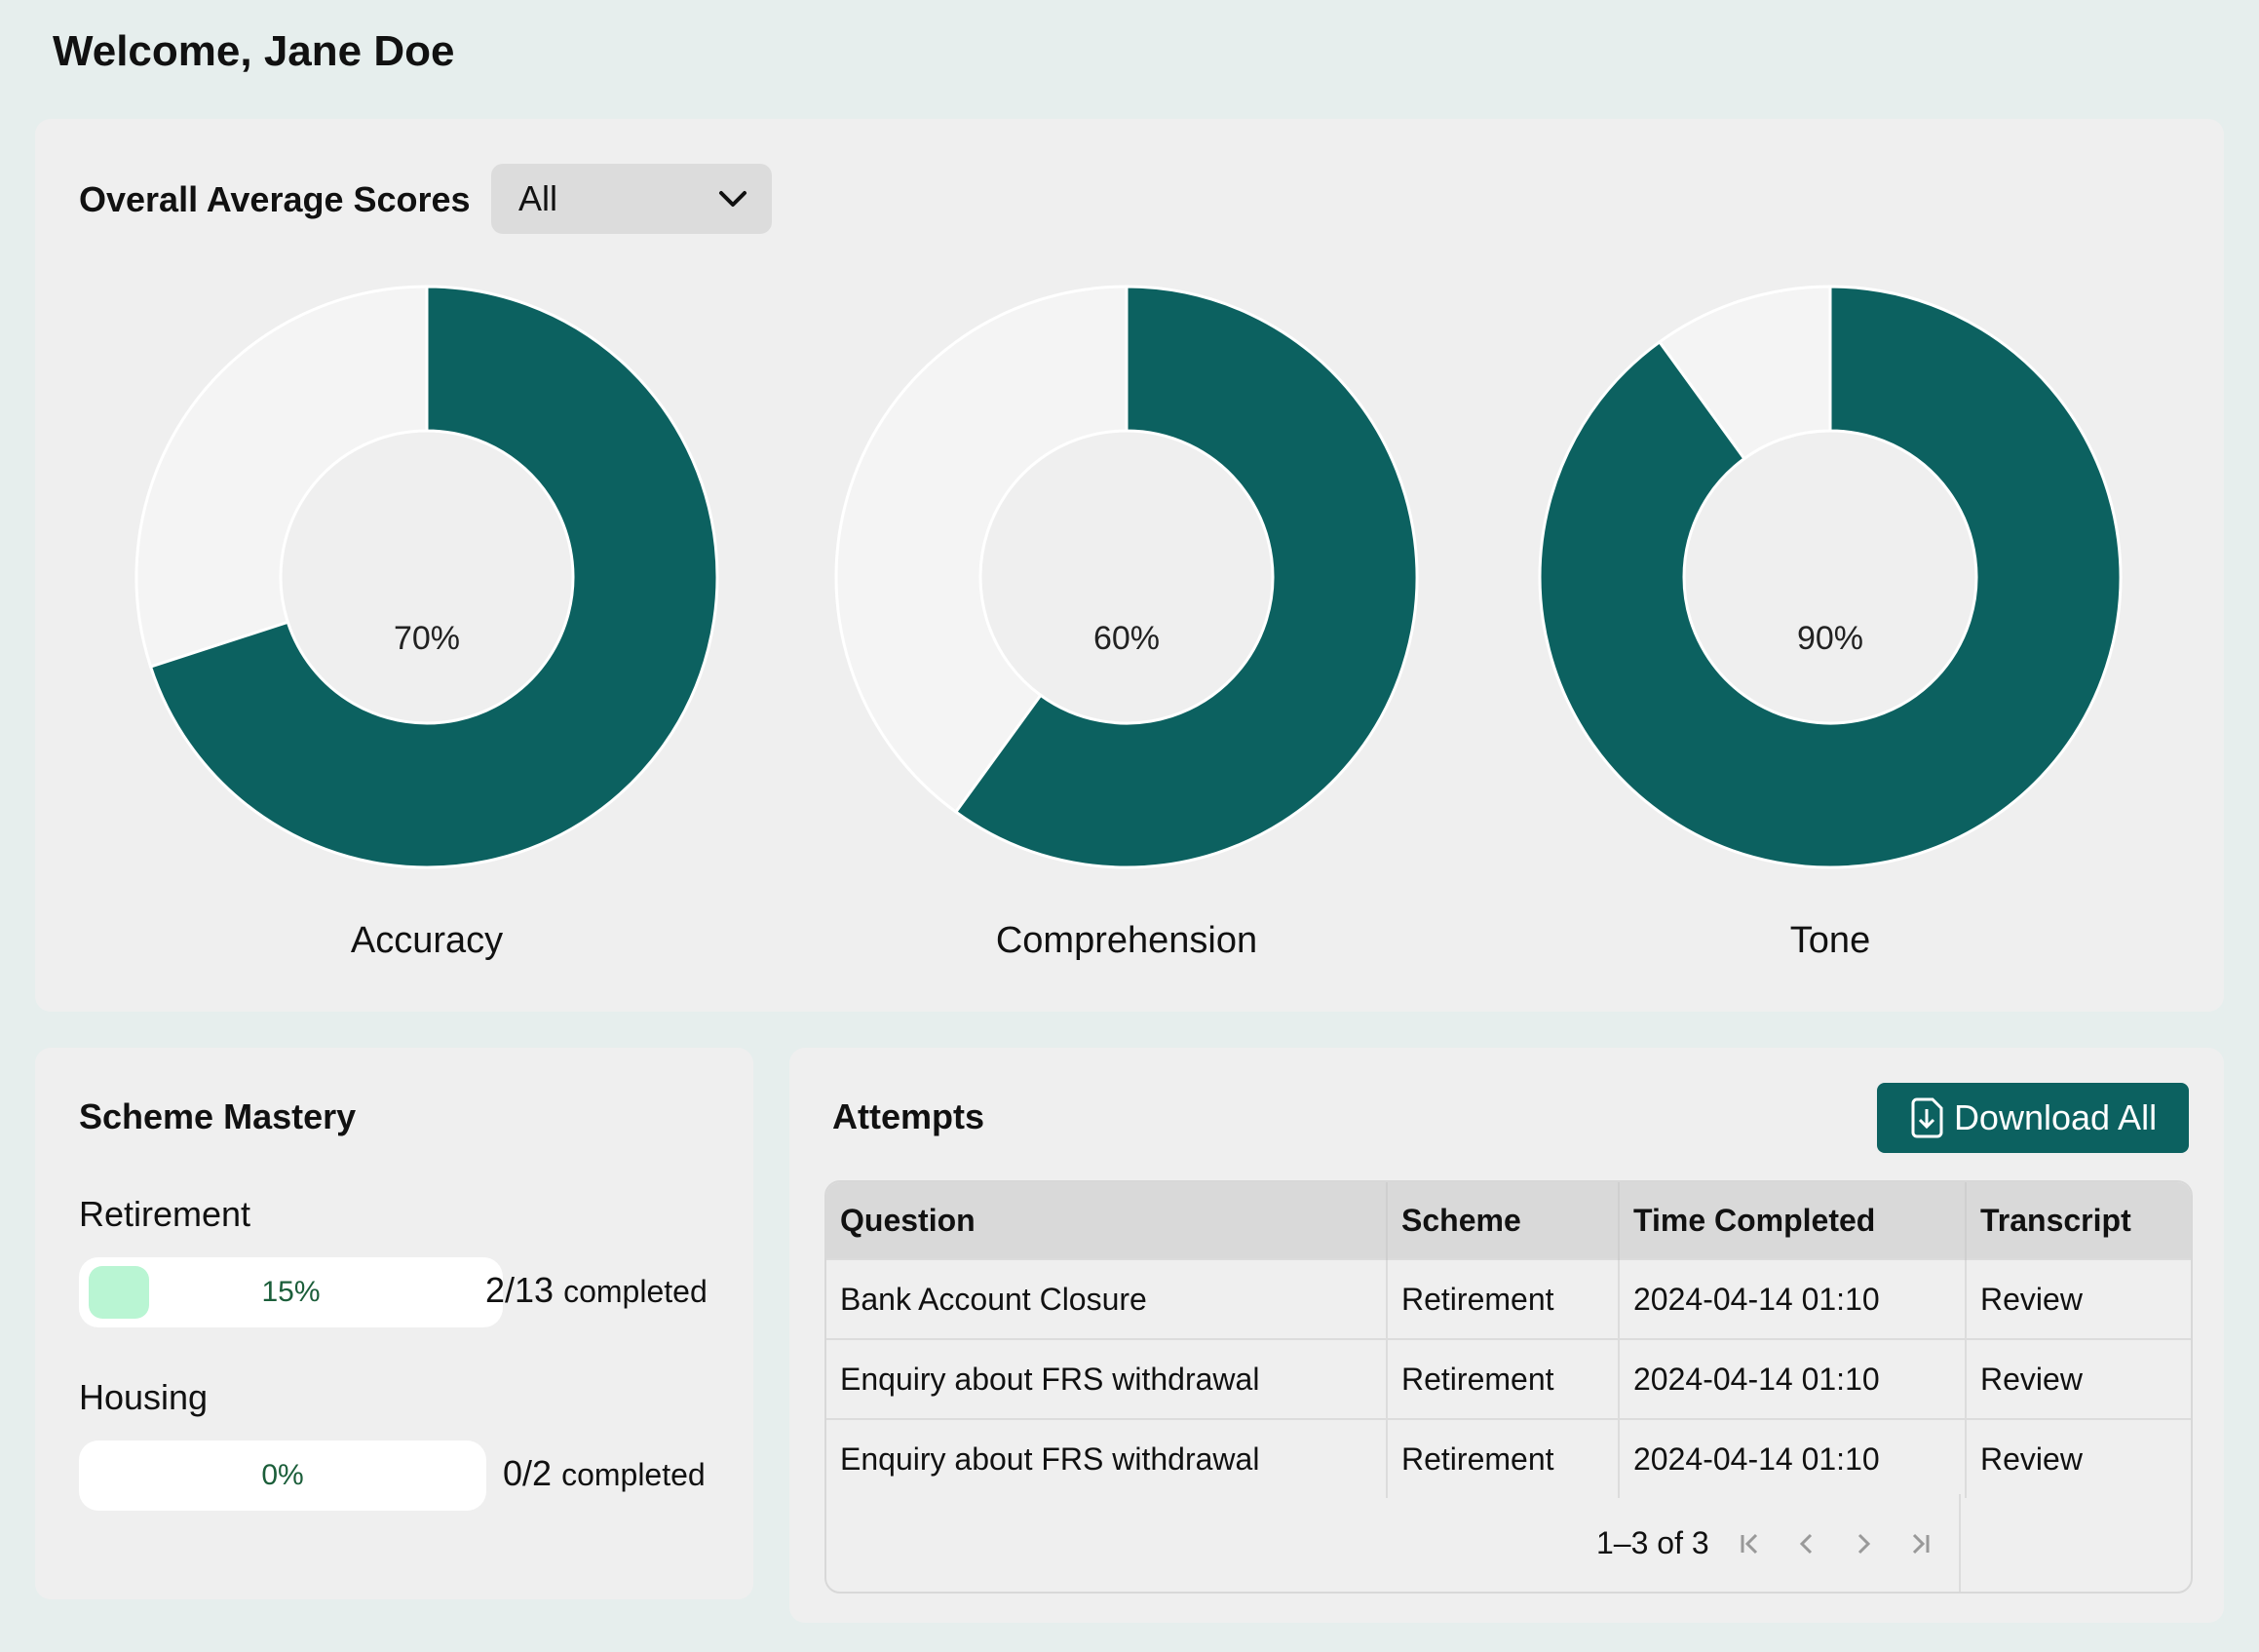 The height and width of the screenshot is (1652, 2259). I want to click on mastery-title: Scheme Mastery, so click(218, 1116).